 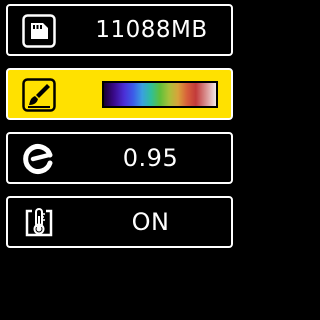 What do you see at coordinates (150, 222) in the screenshot?
I see `temperature-value: ON` at bounding box center [150, 222].